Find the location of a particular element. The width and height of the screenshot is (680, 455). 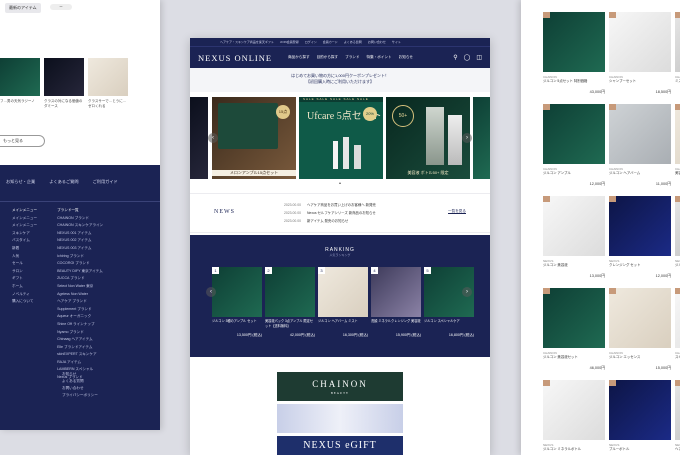

nav-item: 商品から探す is located at coordinates (299, 57).